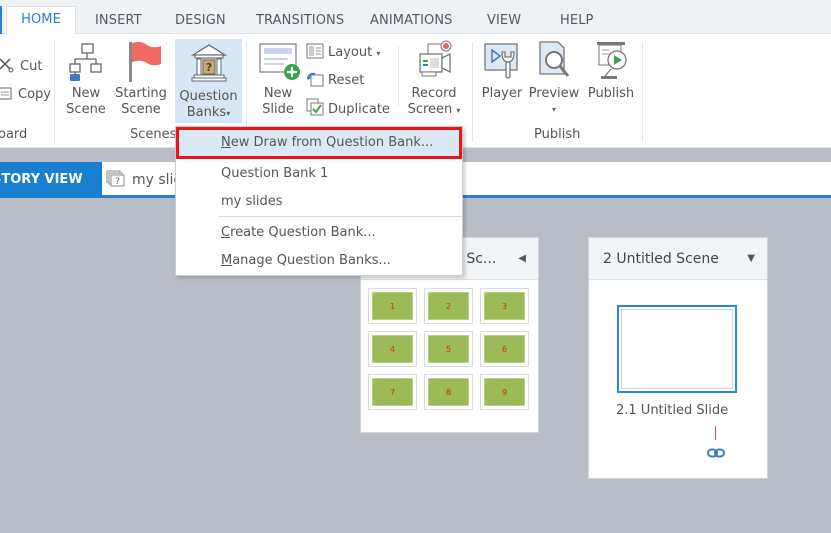 Image resolution: width=831 pixels, height=533 pixels. I want to click on video-camera-icon, so click(434, 60).